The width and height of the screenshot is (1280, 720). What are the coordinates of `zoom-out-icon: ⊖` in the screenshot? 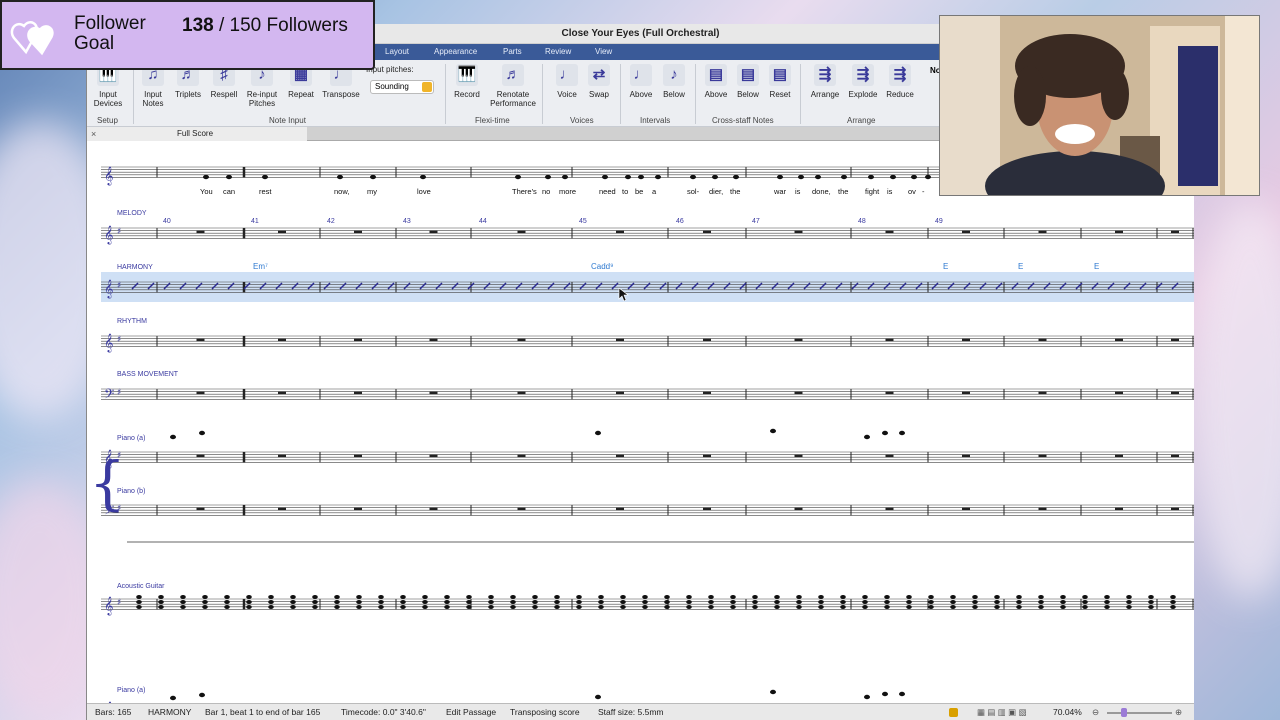 It's located at (1095, 712).